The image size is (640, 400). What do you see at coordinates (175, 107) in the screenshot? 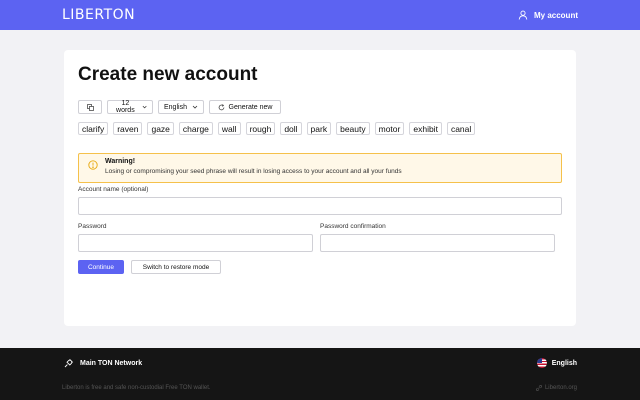
I see `language-value: English` at bounding box center [175, 107].